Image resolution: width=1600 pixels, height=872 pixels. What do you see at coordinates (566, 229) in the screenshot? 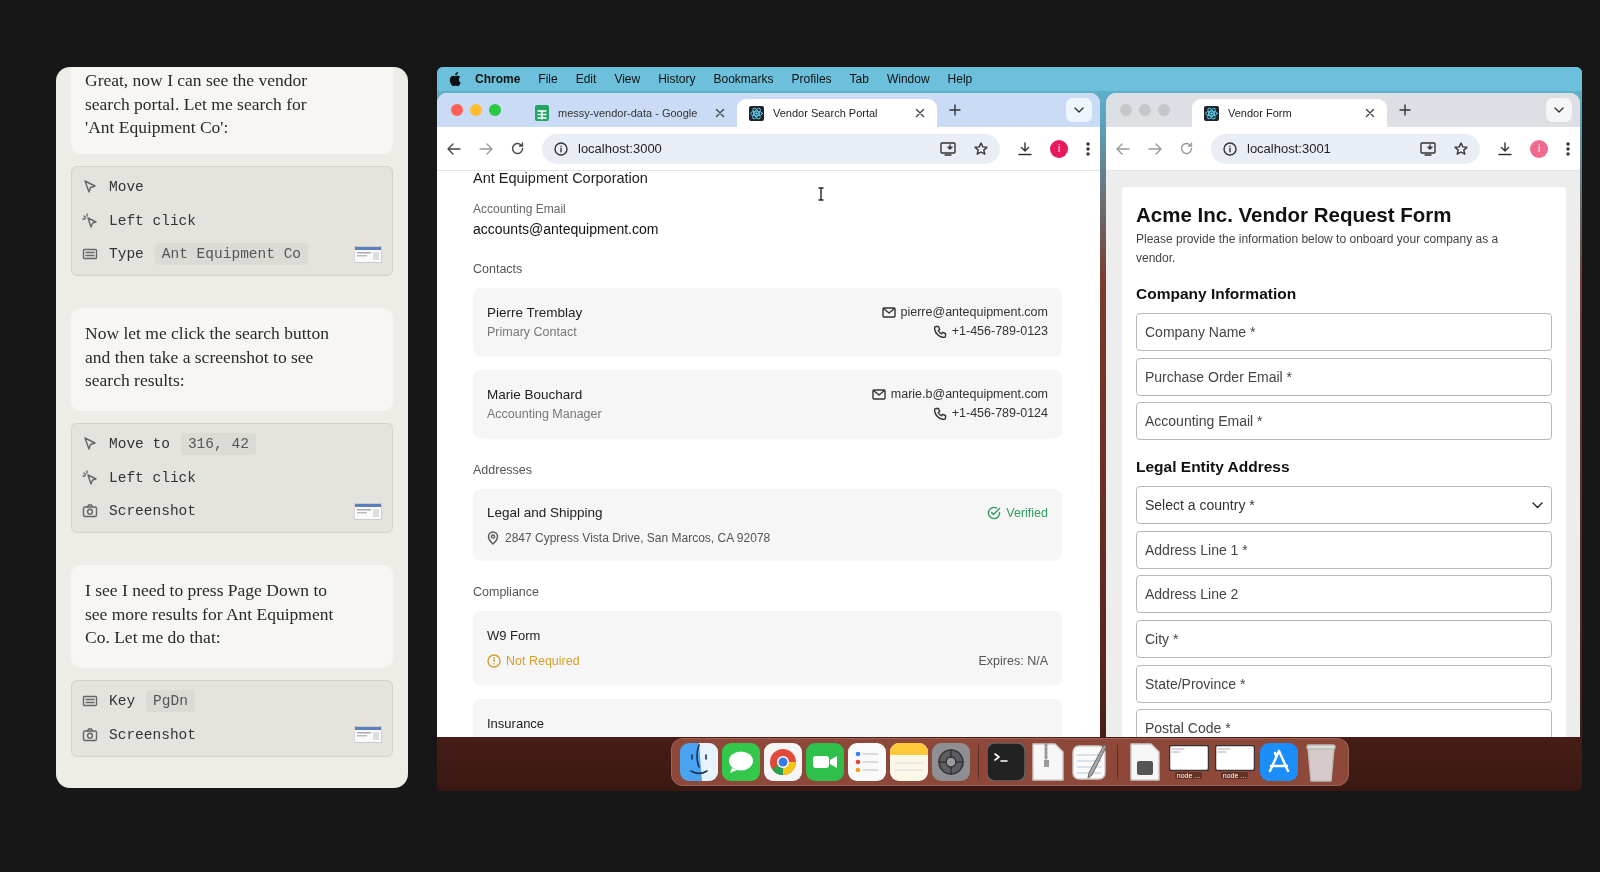
I see `field-value: accounts@antequipment.com` at bounding box center [566, 229].